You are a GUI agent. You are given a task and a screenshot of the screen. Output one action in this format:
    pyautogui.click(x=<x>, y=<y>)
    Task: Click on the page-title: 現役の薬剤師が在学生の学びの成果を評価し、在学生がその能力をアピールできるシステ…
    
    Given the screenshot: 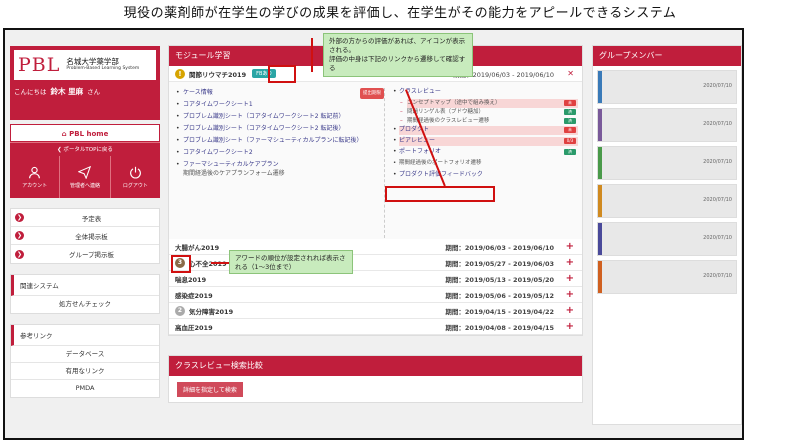 What is the action you would take?
    pyautogui.click(x=400, y=13)
    